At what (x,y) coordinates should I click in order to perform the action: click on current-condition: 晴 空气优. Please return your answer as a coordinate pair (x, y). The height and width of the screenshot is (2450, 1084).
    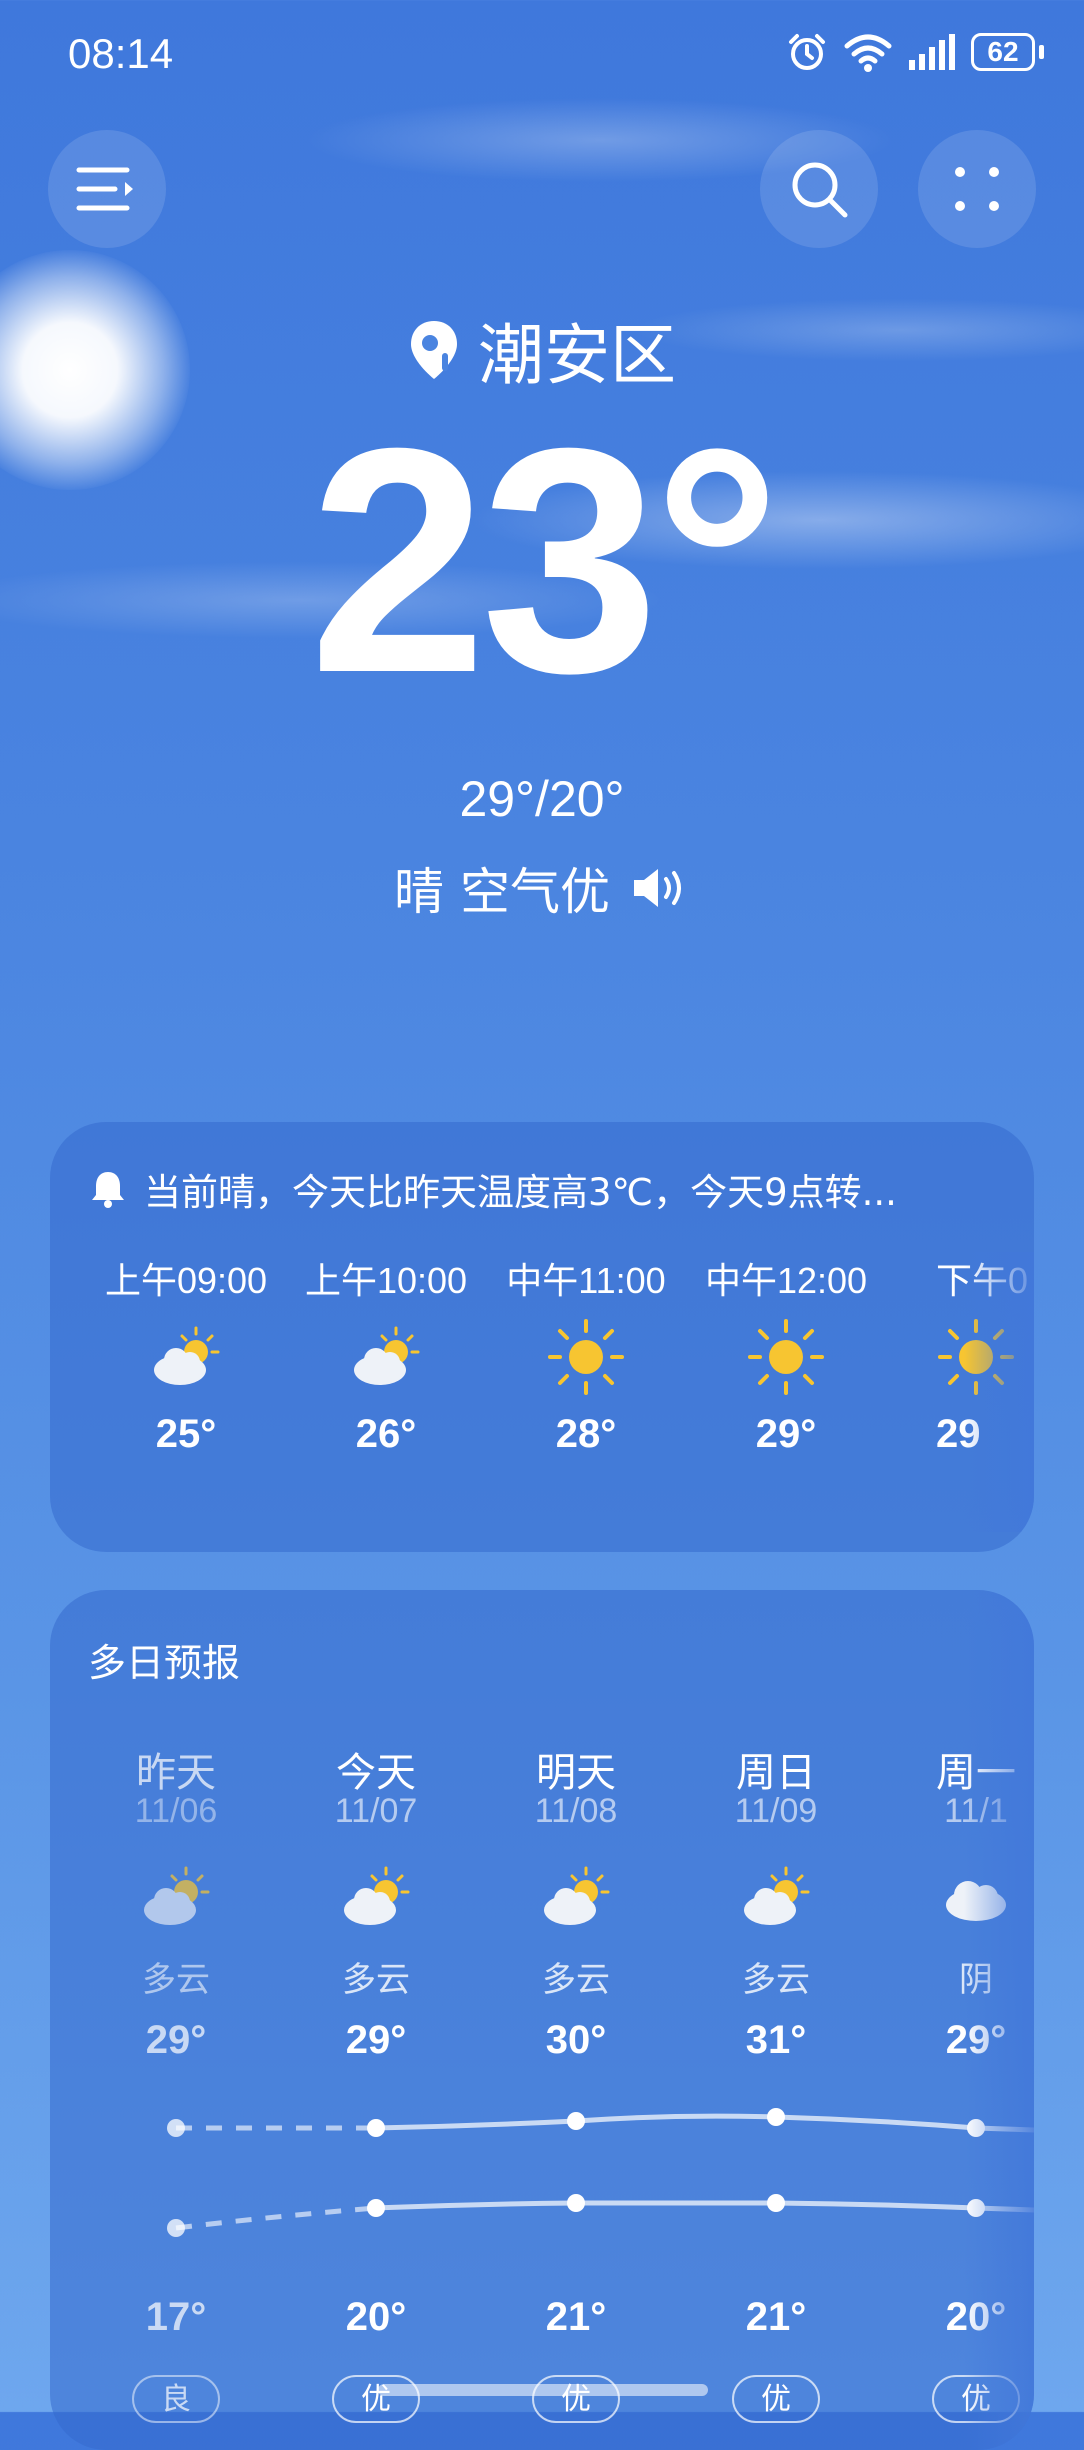
    Looking at the image, I should click on (542, 888).